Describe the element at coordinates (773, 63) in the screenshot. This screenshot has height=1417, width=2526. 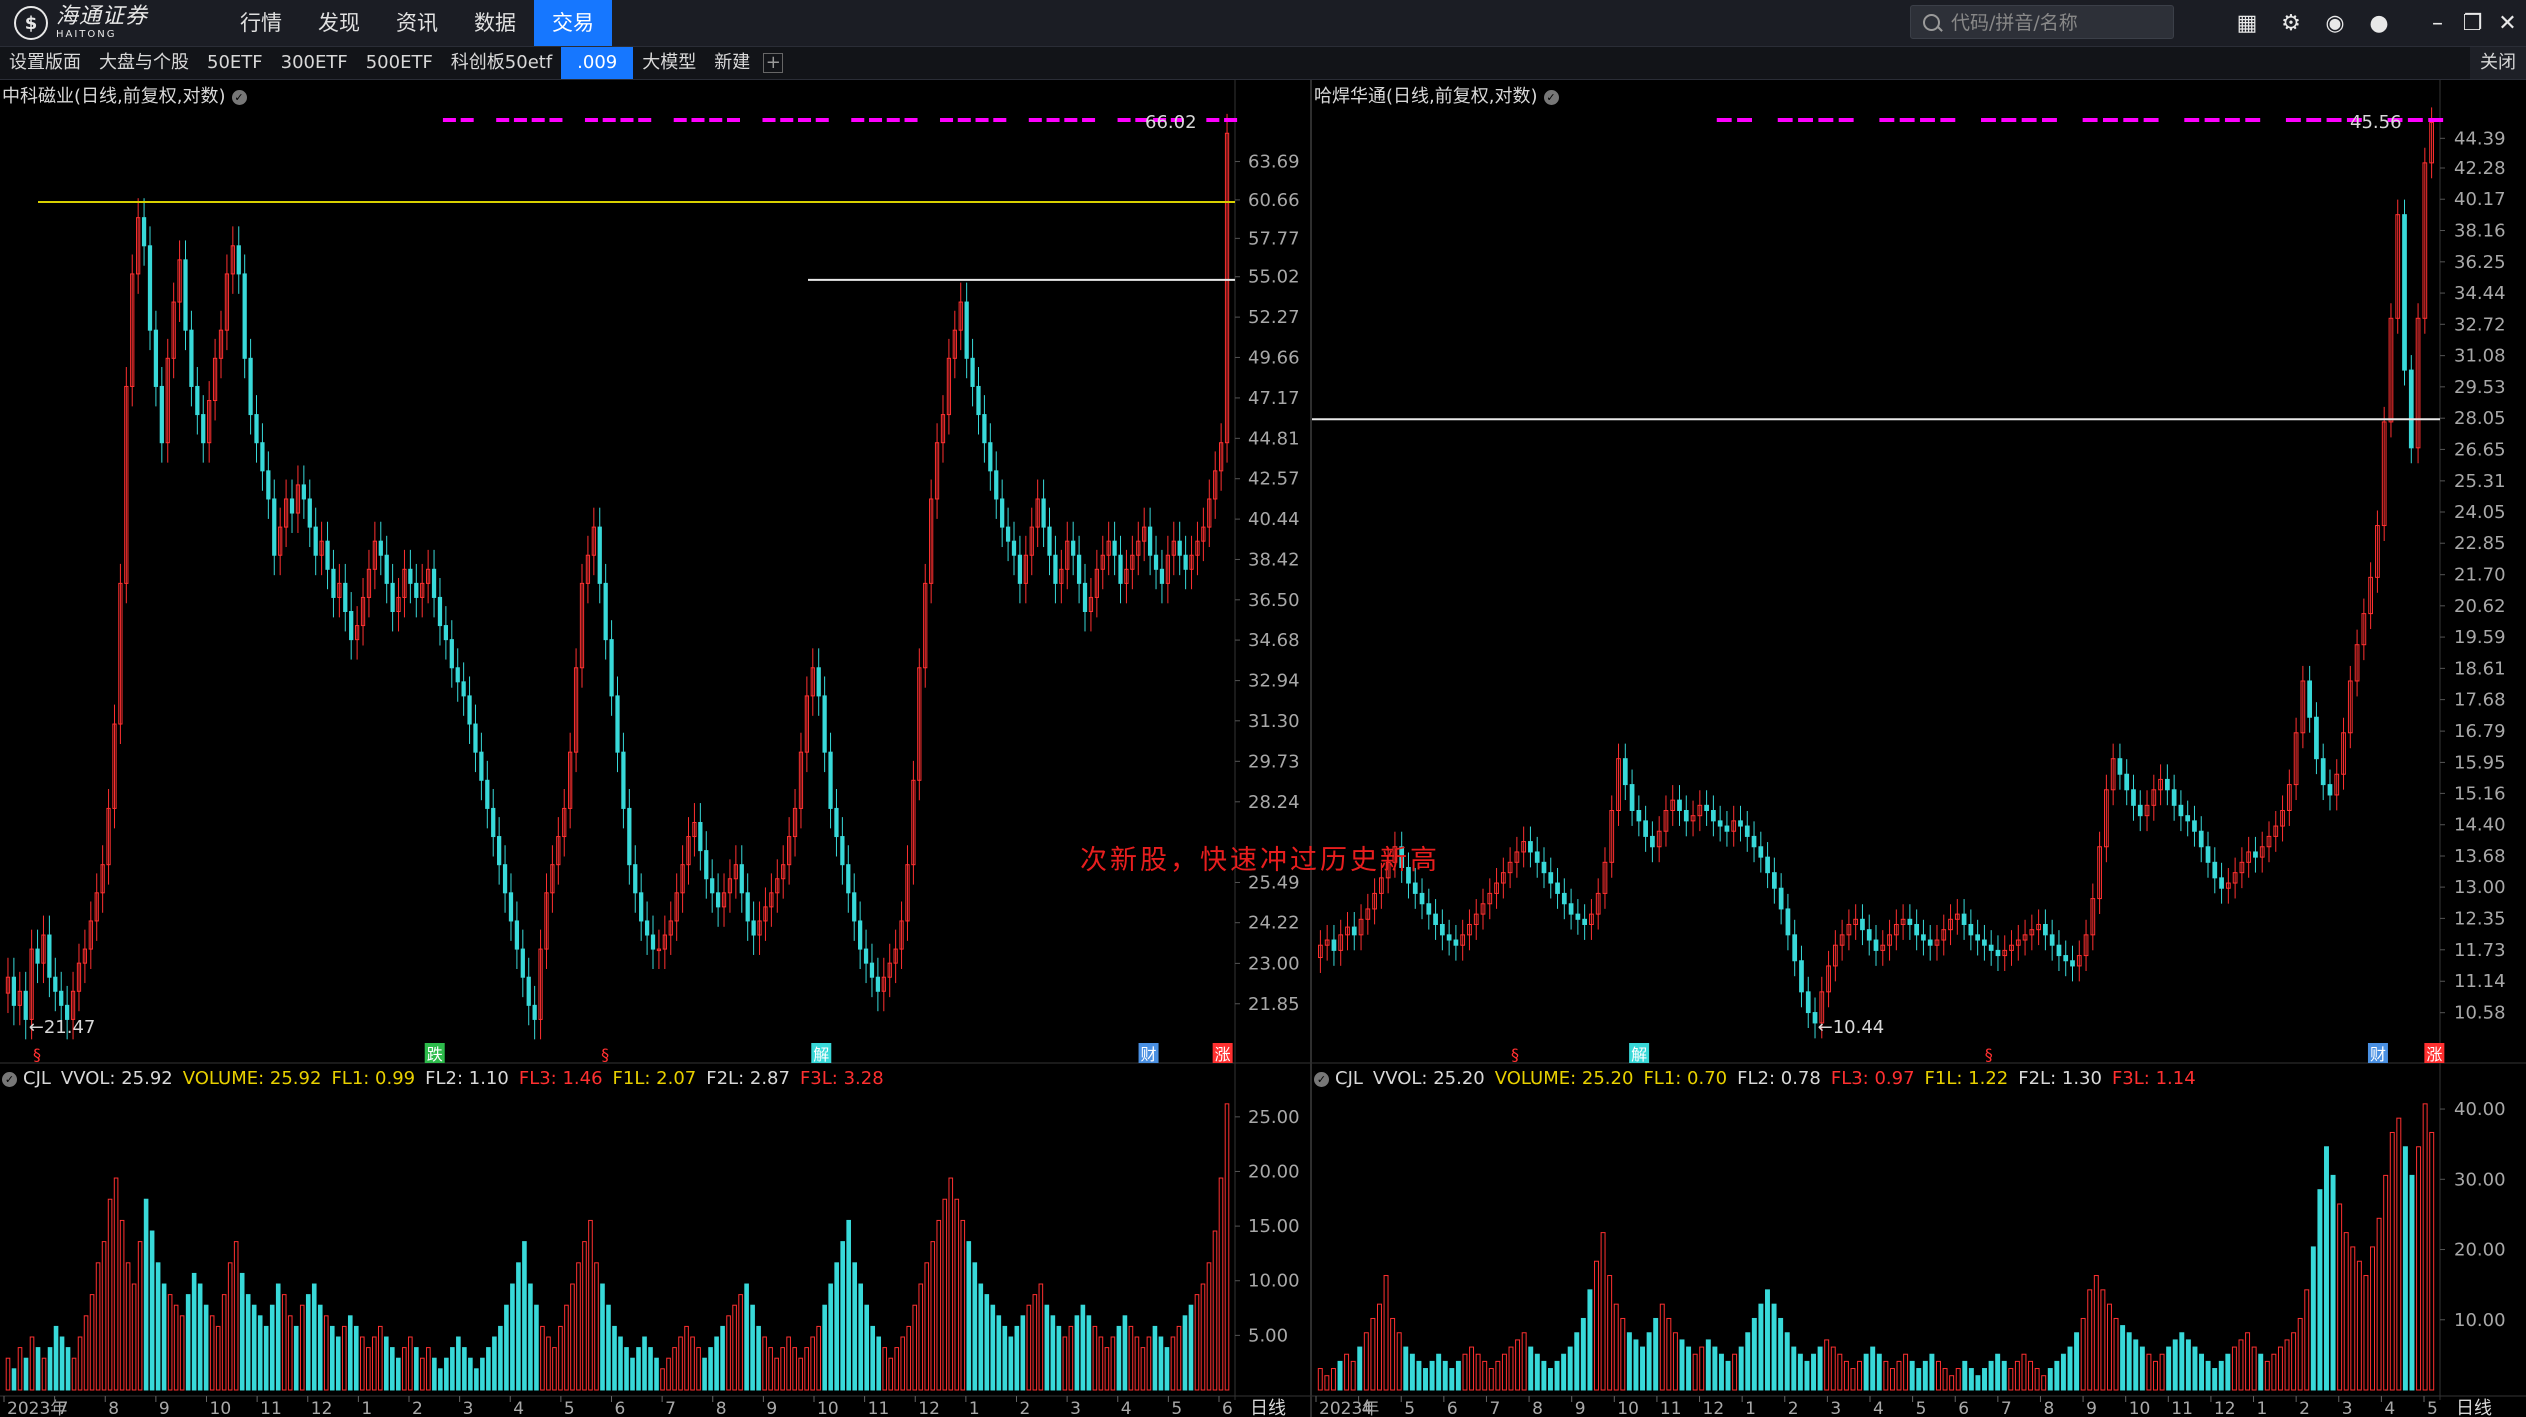
I see `add-tab-icon: +` at that location.